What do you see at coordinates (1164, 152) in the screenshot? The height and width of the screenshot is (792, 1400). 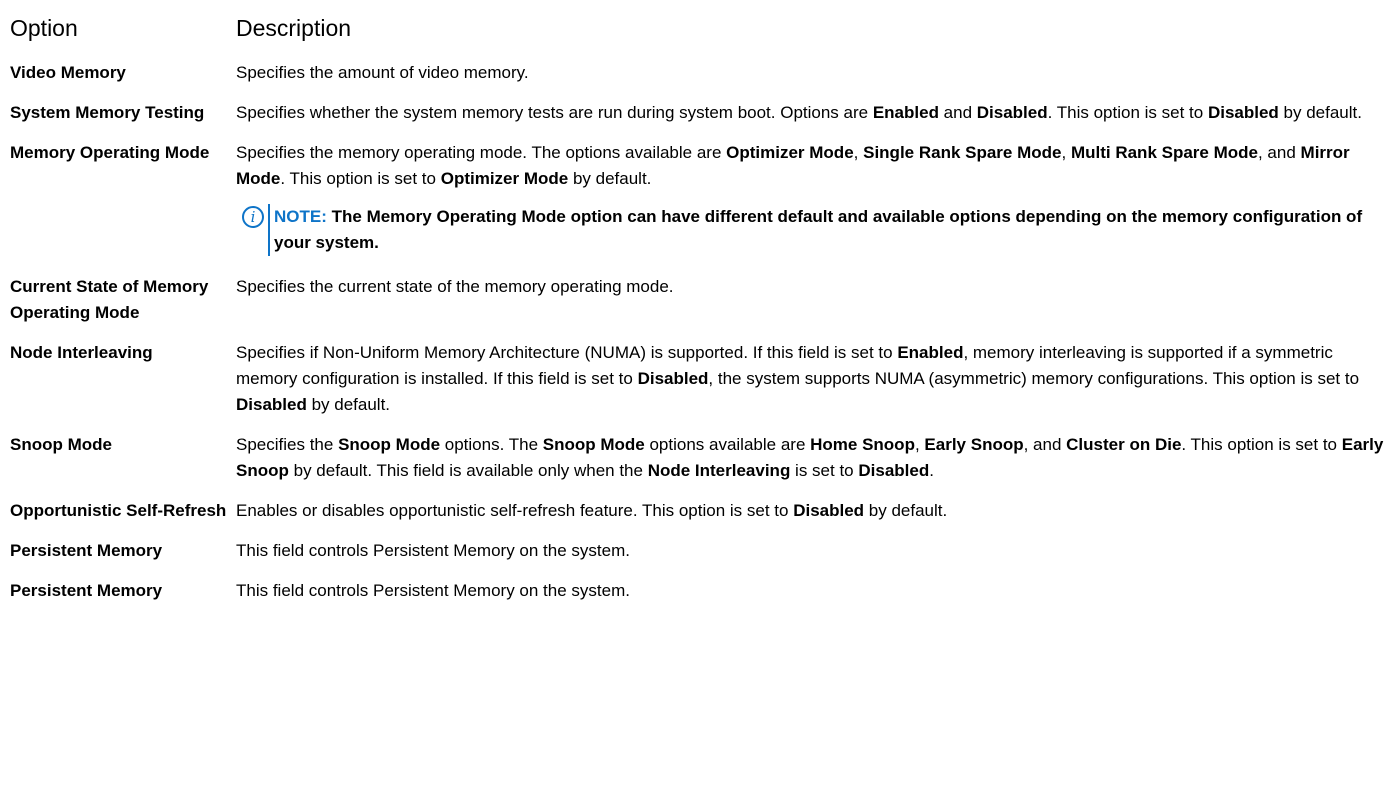 I see `emphasized-value: Multi Rank Spare Mode` at bounding box center [1164, 152].